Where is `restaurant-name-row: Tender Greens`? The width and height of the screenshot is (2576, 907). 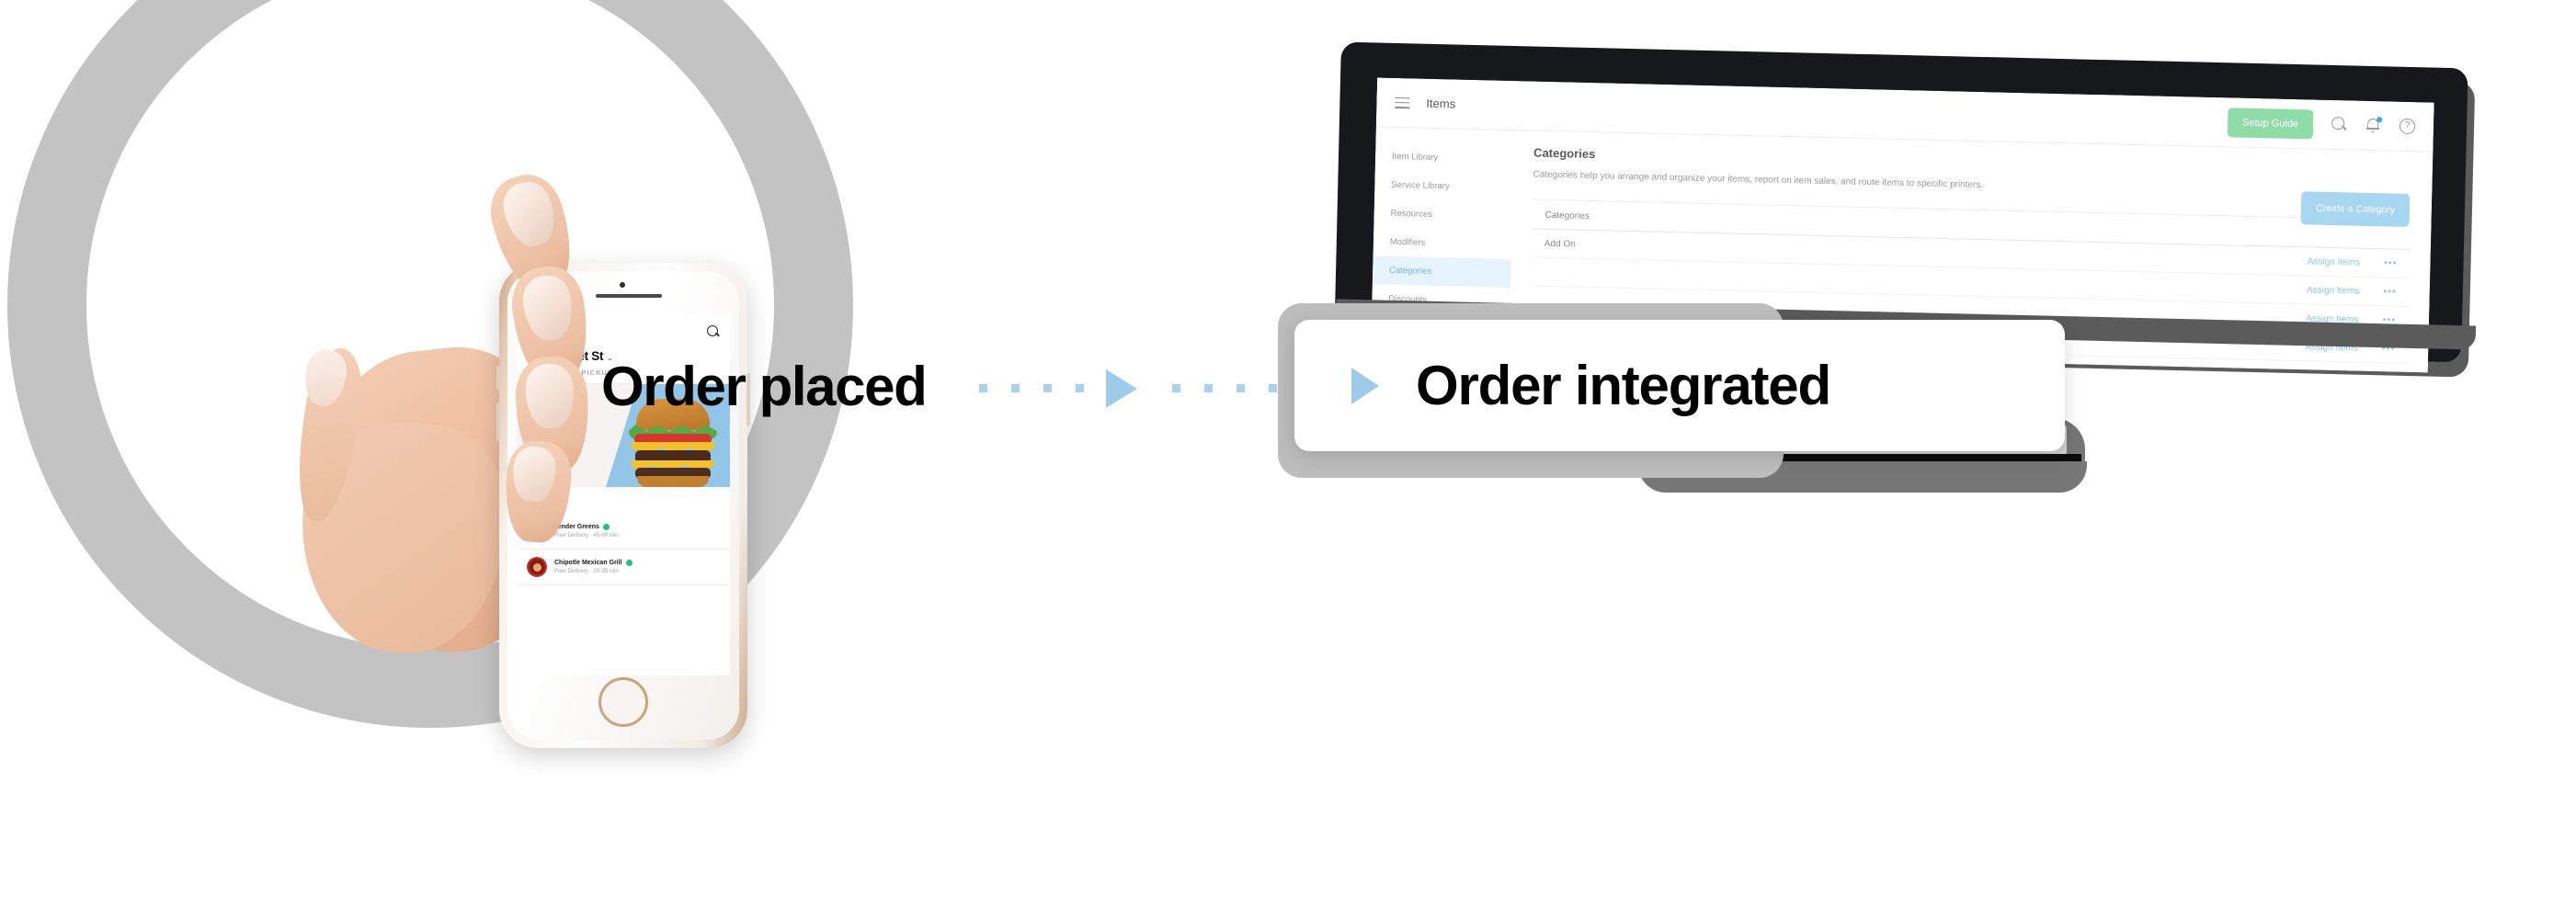 restaurant-name-row: Tender Greens is located at coordinates (586, 527).